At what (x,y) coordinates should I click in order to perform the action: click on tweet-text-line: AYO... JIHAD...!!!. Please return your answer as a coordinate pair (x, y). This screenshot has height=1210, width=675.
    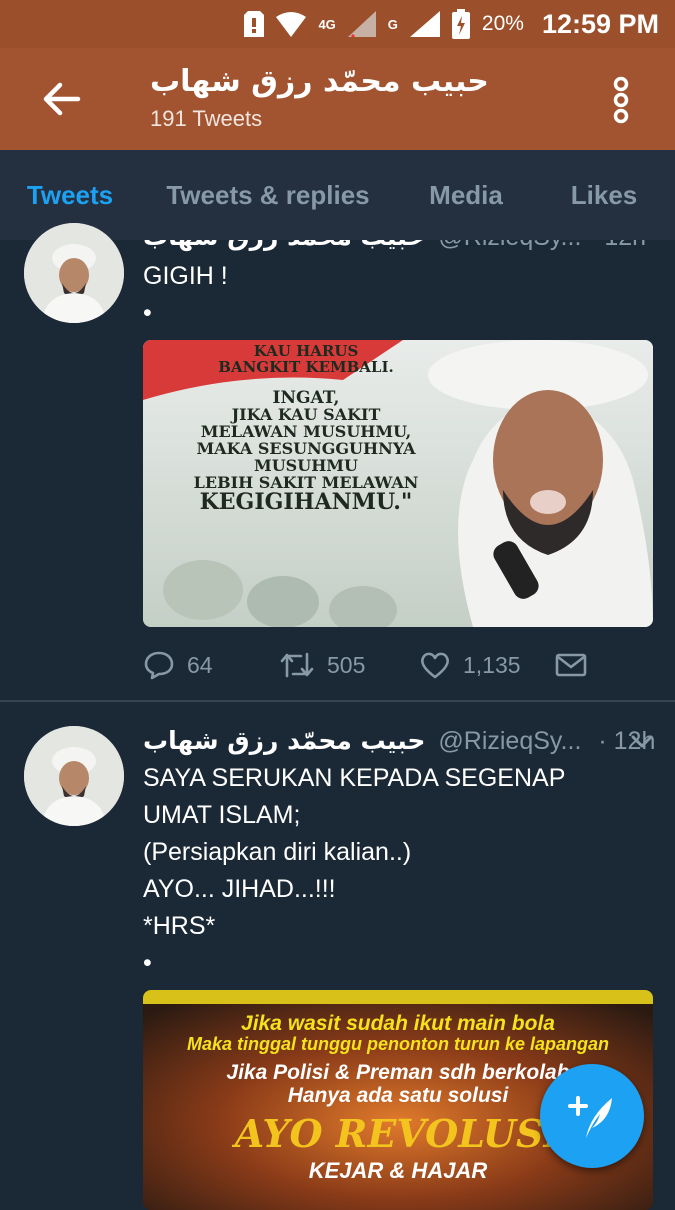
    Looking at the image, I should click on (239, 889).